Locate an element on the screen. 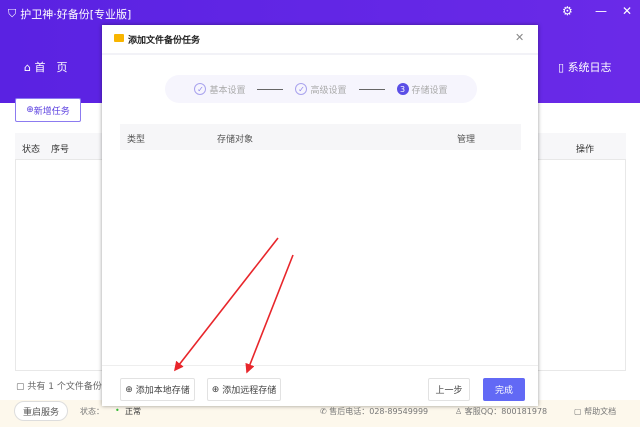  folder-icon is located at coordinates (119, 38).